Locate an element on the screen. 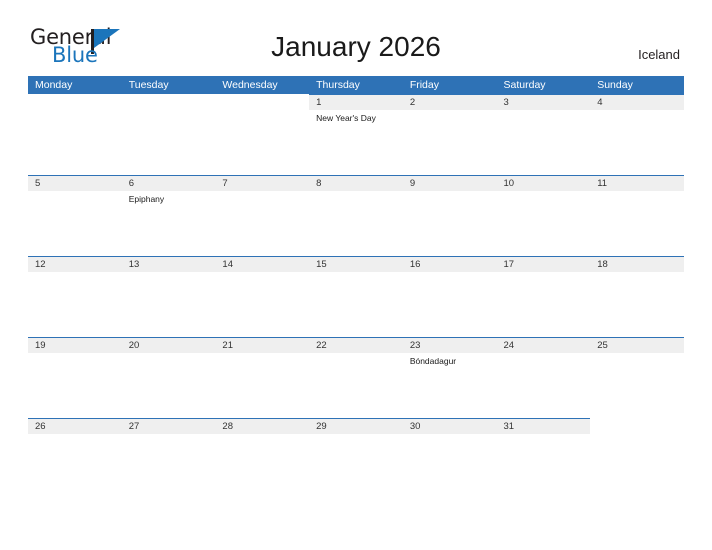  day-cell: 5 is located at coordinates (75, 215).